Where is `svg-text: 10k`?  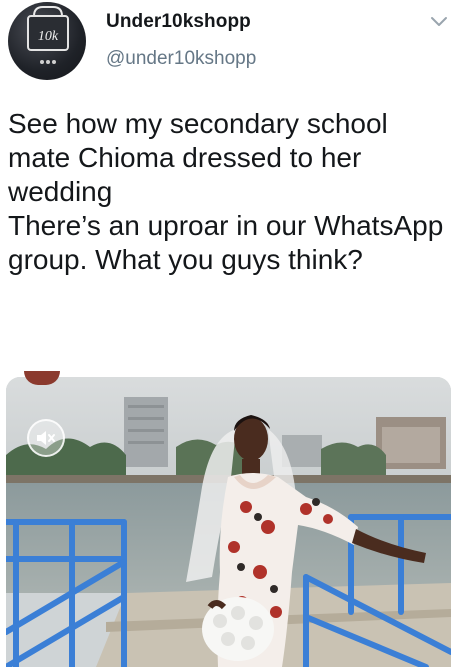
svg-text: 10k is located at coordinates (48, 36).